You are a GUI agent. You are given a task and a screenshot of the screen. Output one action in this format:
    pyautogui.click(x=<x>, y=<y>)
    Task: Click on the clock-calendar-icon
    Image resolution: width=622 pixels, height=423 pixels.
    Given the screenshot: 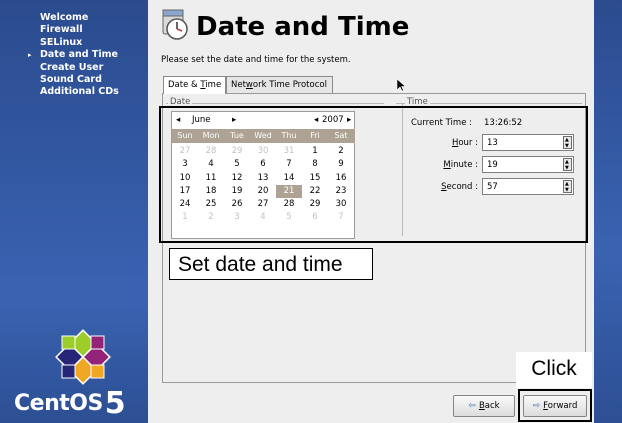 What is the action you would take?
    pyautogui.click(x=175, y=24)
    